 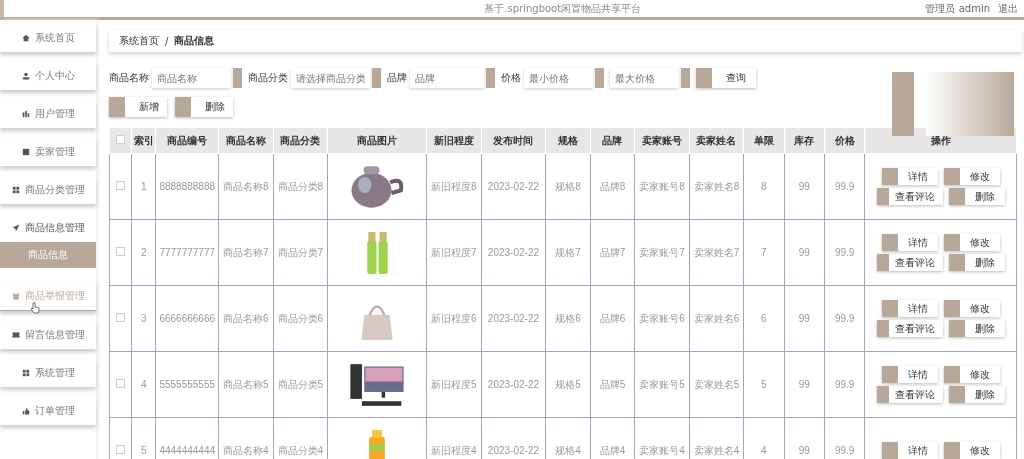 I want to click on logout-link: 退出, so click(x=1008, y=8).